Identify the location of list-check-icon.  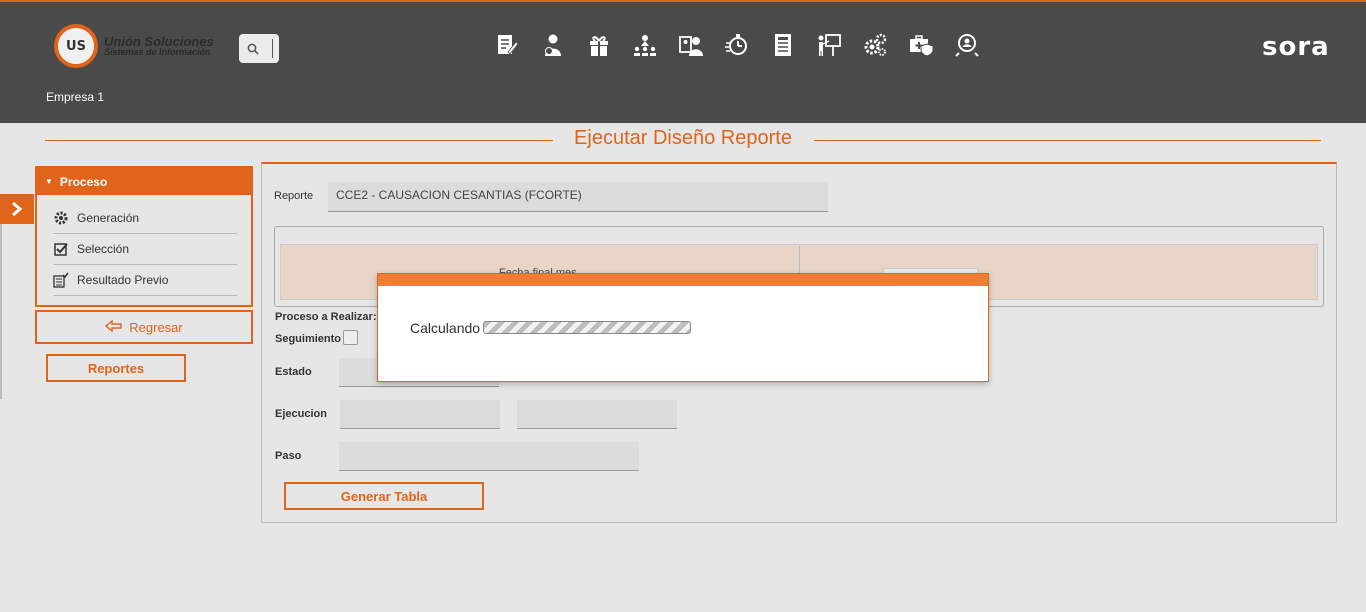
(61, 280).